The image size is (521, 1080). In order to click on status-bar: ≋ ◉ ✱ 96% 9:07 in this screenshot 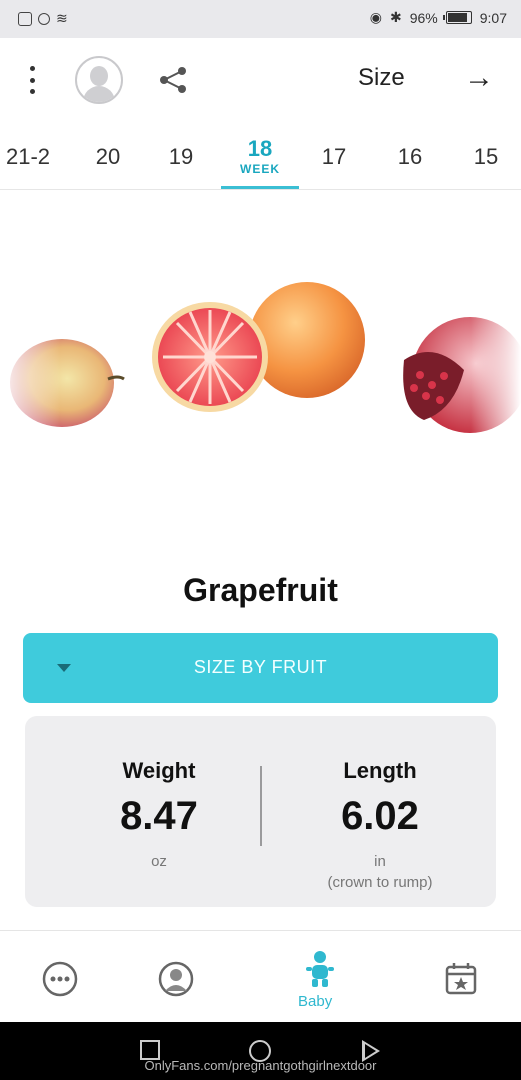, I will do `click(260, 19)`.